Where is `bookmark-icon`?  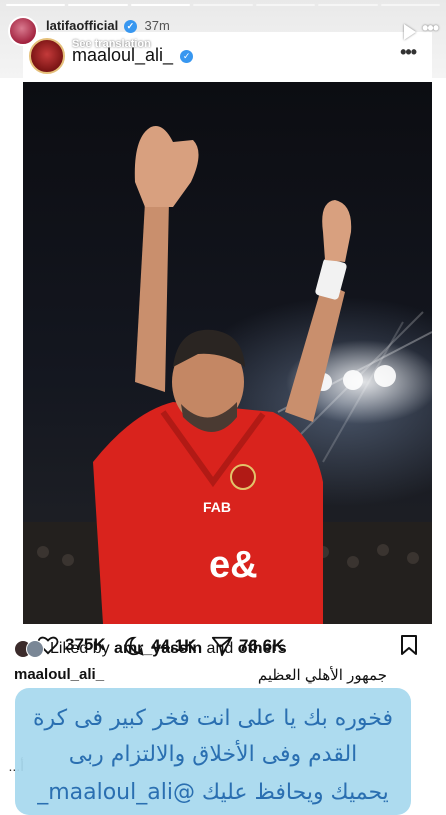 bookmark-icon is located at coordinates (409, 645).